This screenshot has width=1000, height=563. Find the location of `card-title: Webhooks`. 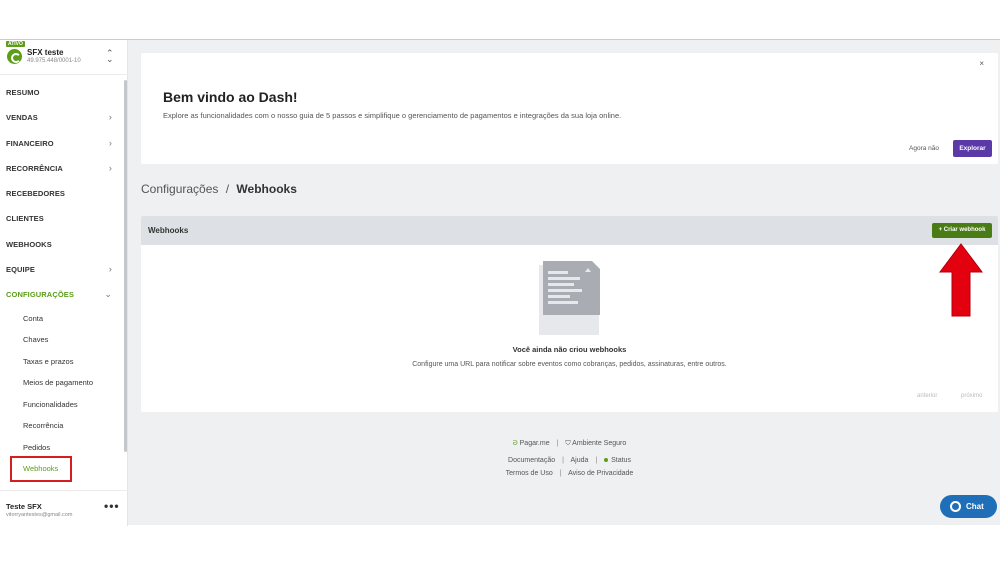

card-title: Webhooks is located at coordinates (168, 230).